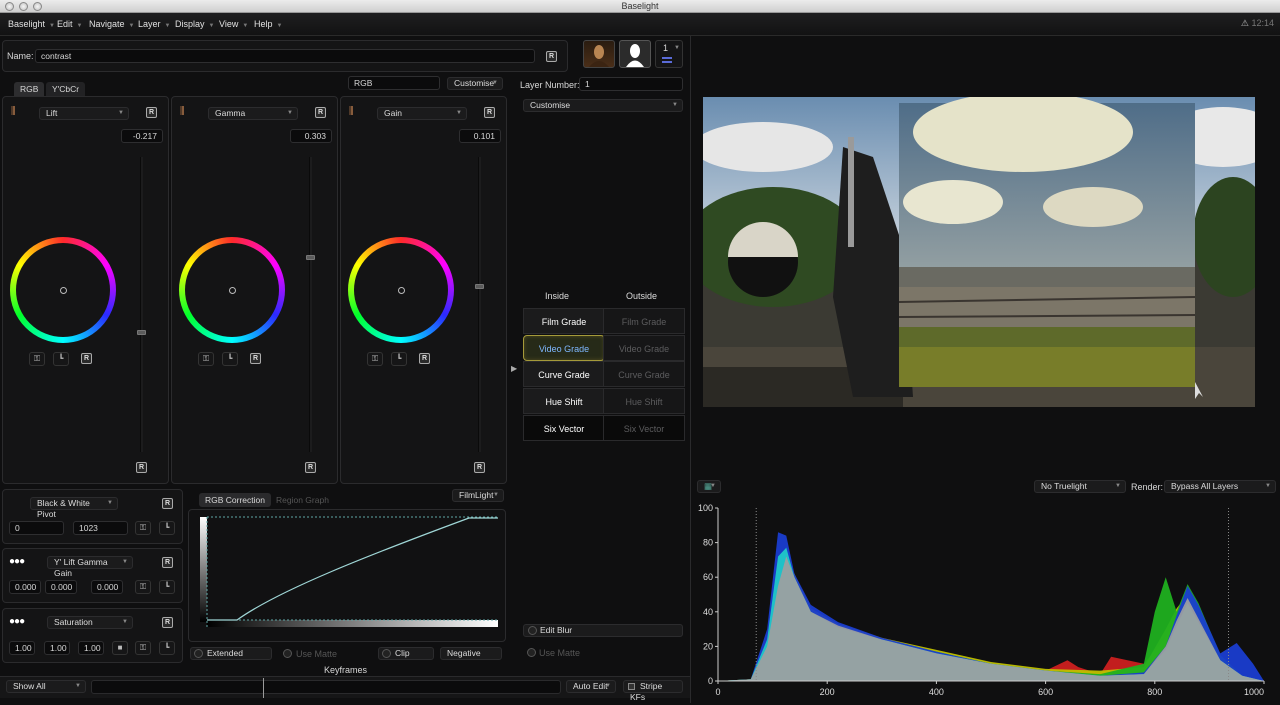 Image resolution: width=1280 pixels, height=705 pixels. What do you see at coordinates (263, 688) in the screenshot?
I see `playhead` at bounding box center [263, 688].